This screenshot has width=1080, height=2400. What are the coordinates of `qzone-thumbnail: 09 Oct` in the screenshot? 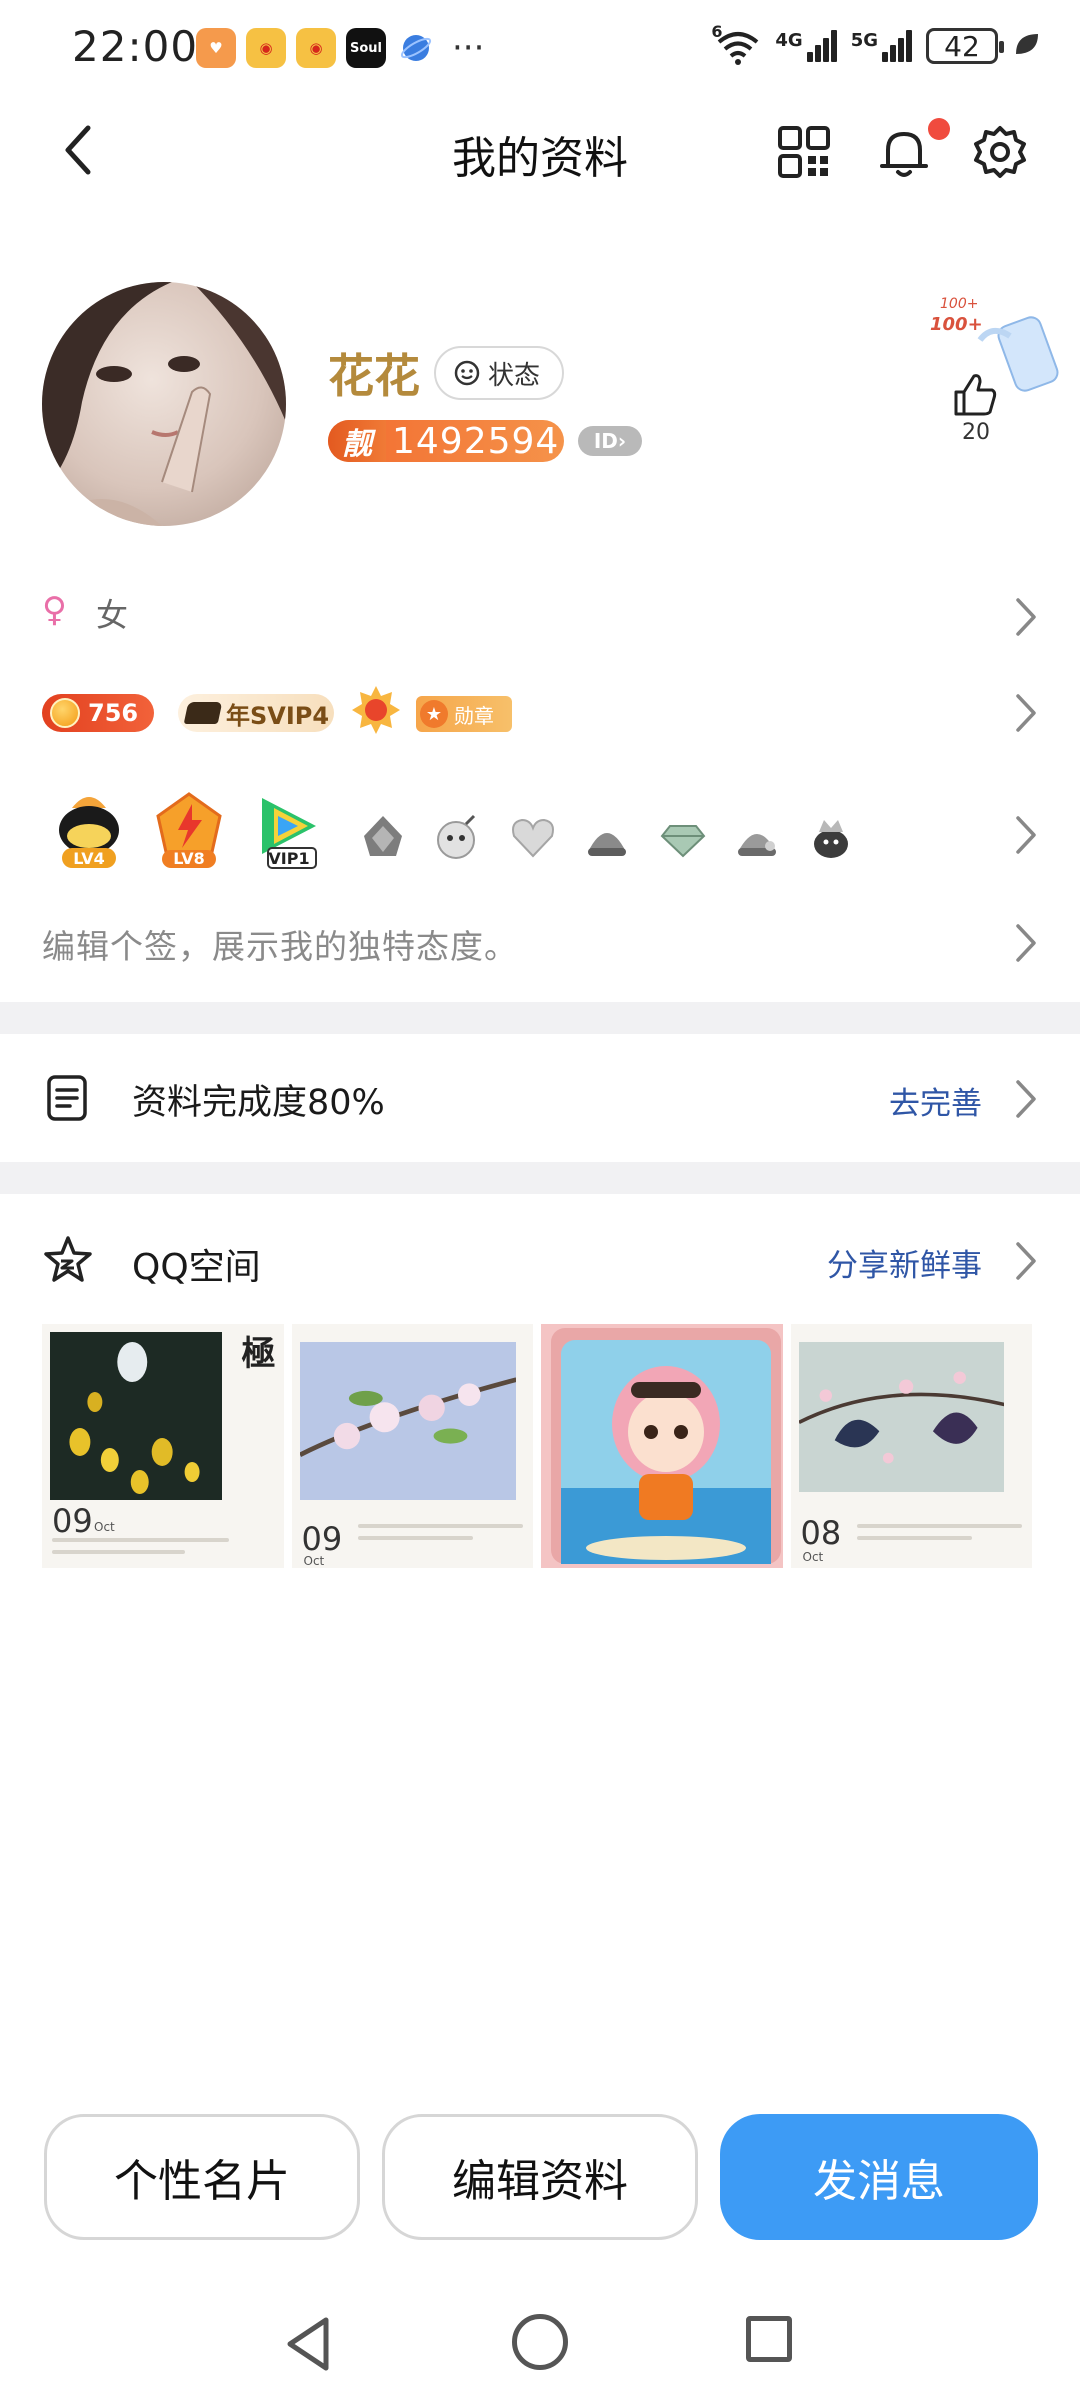 It's located at (412, 1446).